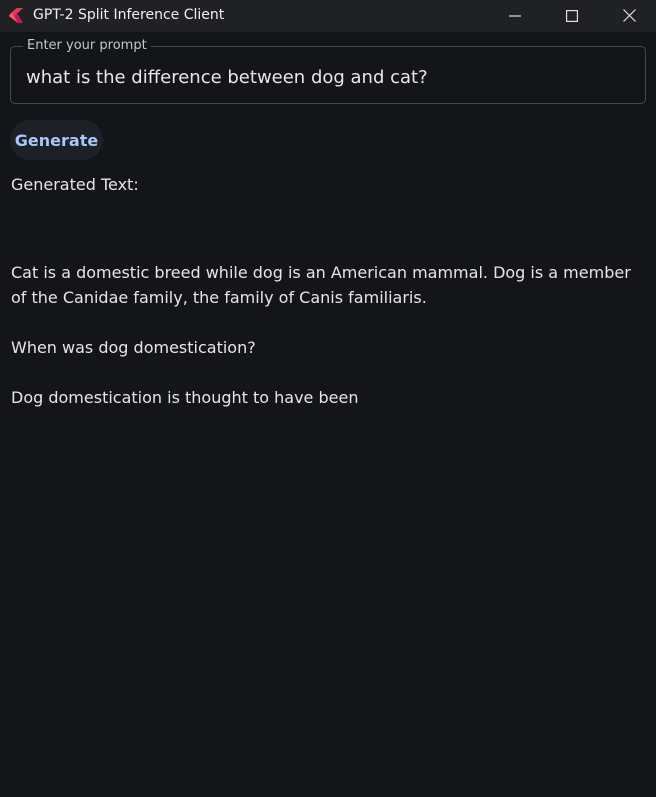 This screenshot has height=797, width=656. I want to click on flutter-app-icon, so click(16, 15).